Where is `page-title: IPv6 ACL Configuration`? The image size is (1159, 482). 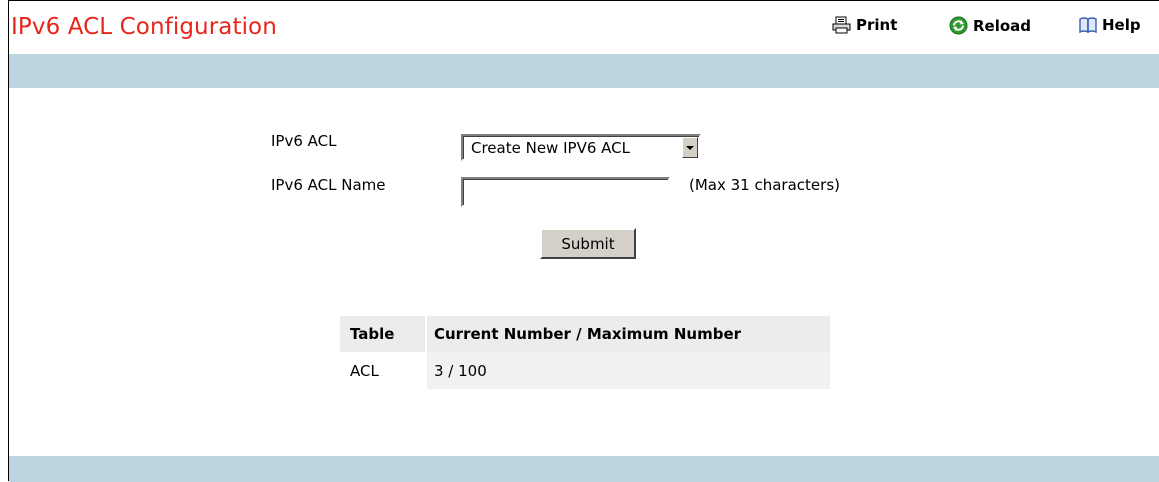 page-title: IPv6 ACL Configuration is located at coordinates (144, 27).